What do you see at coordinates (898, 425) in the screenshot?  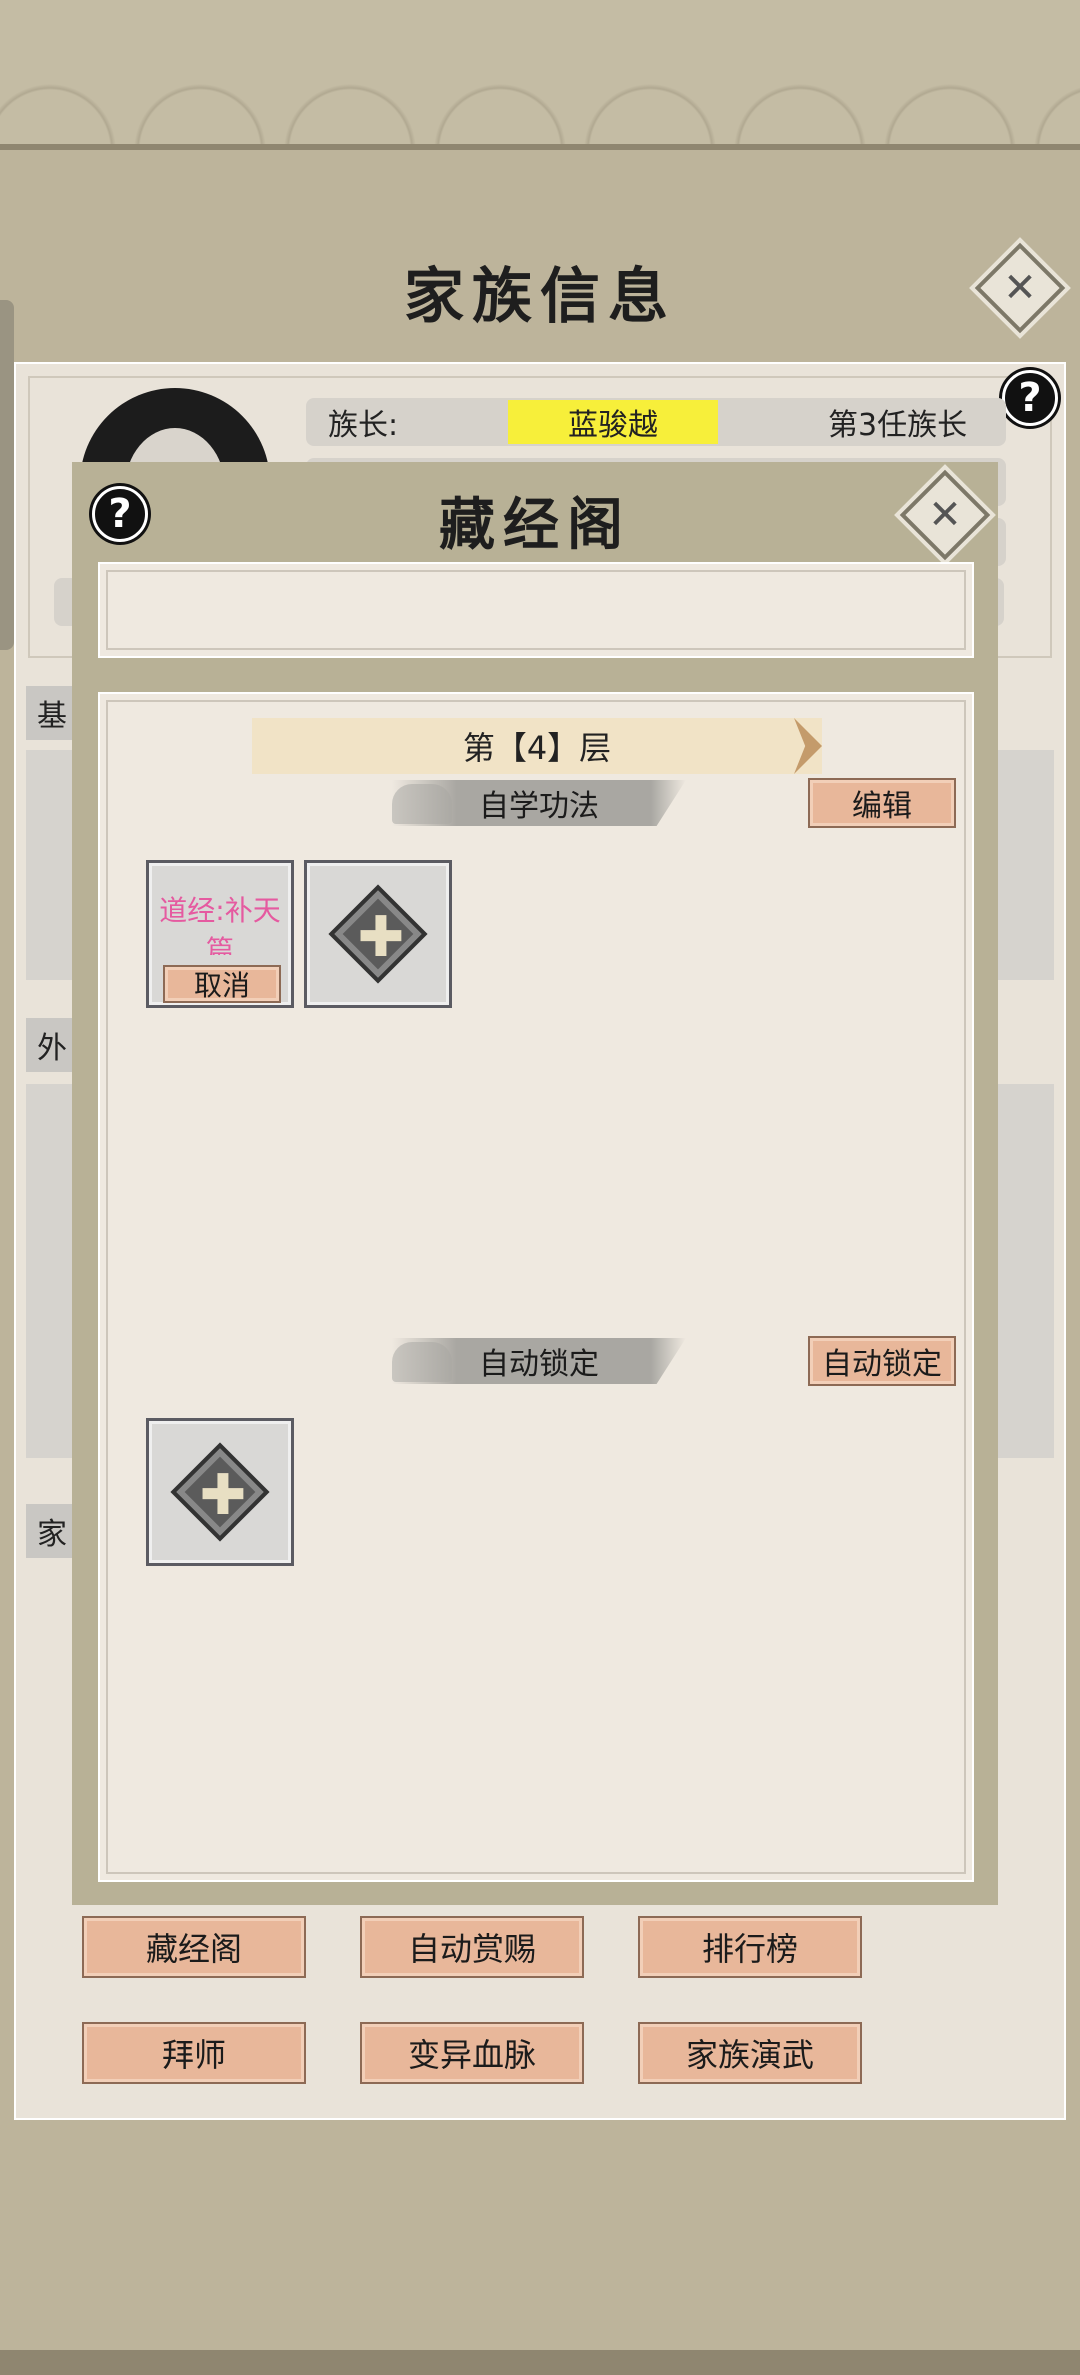 I see `leader-rank: 第3任族长` at bounding box center [898, 425].